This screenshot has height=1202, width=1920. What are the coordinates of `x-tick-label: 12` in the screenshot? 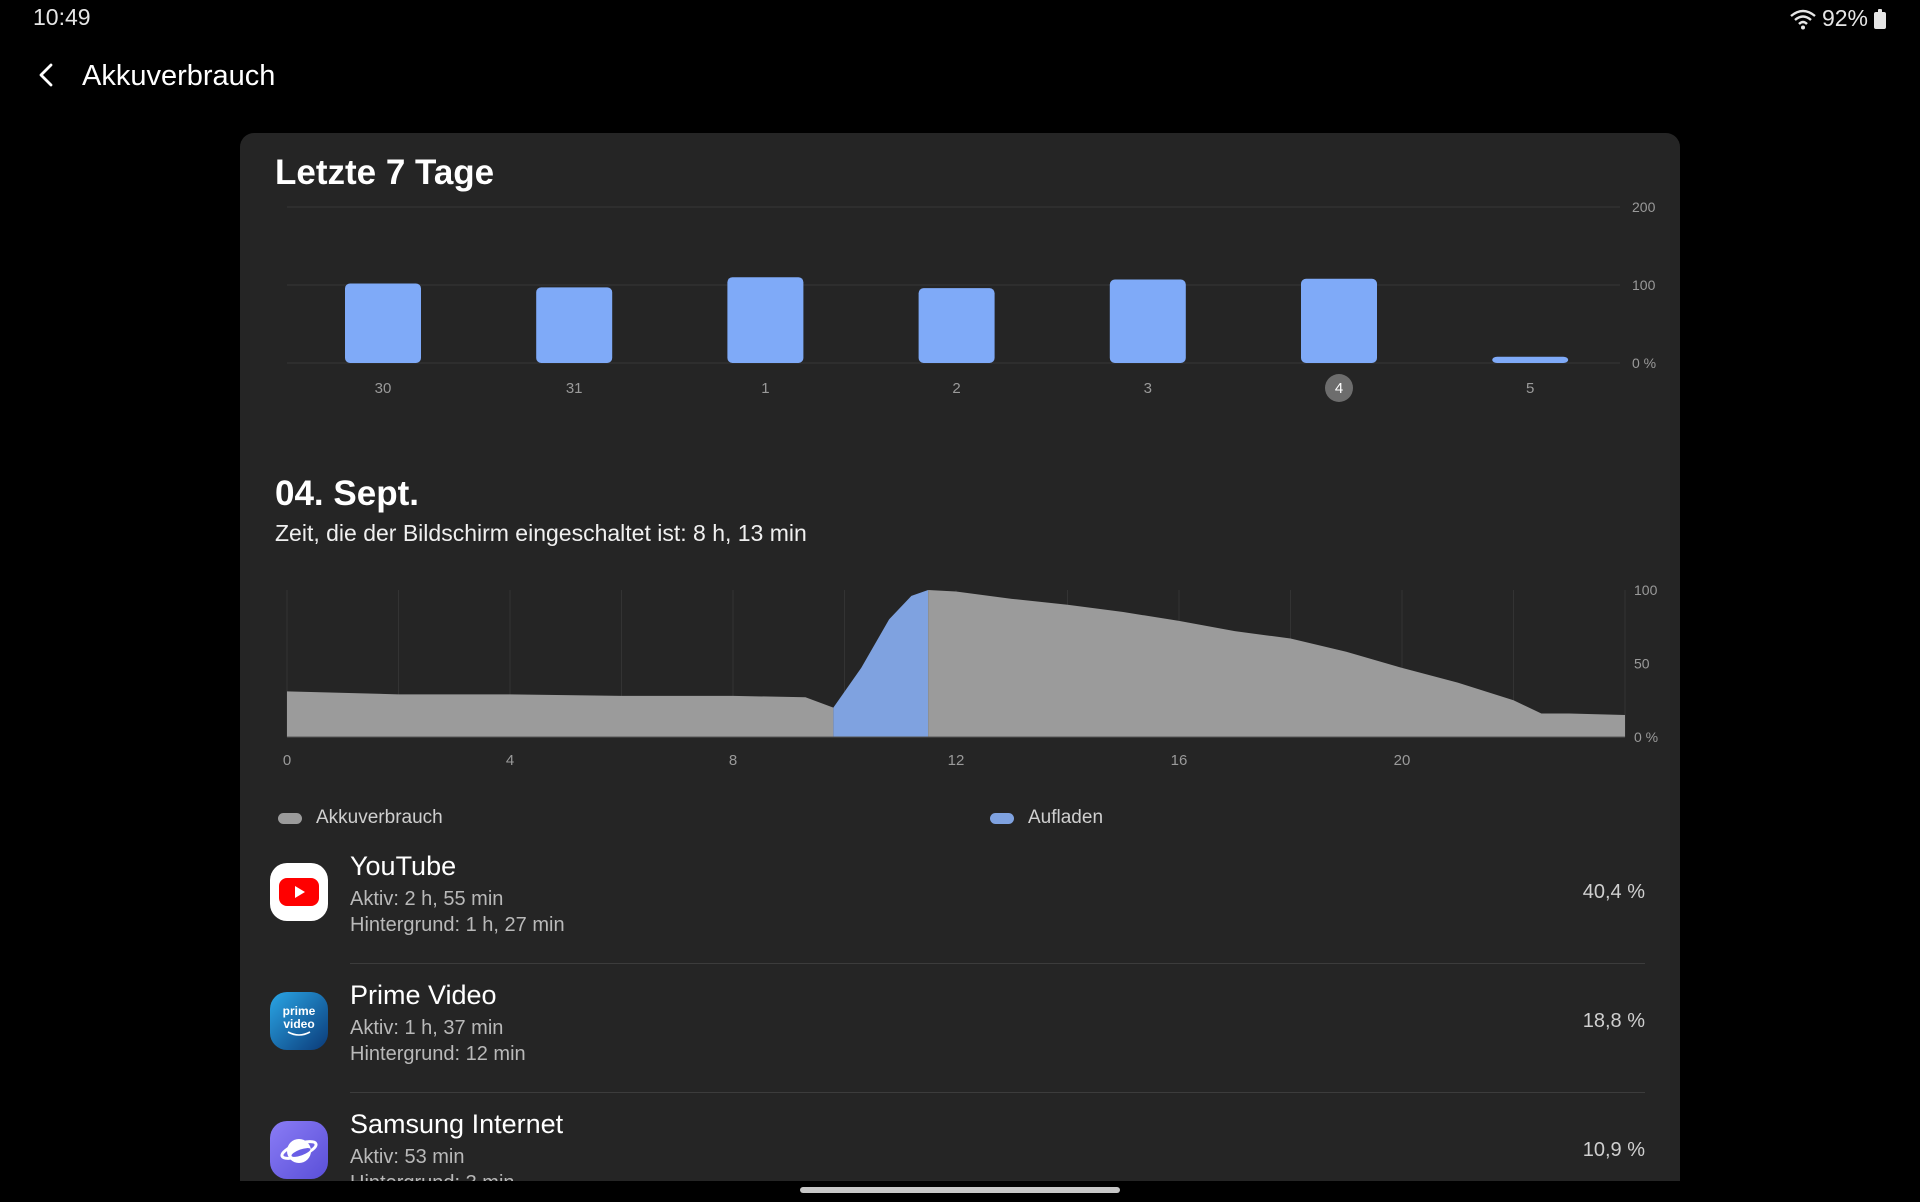 It's located at (956, 760).